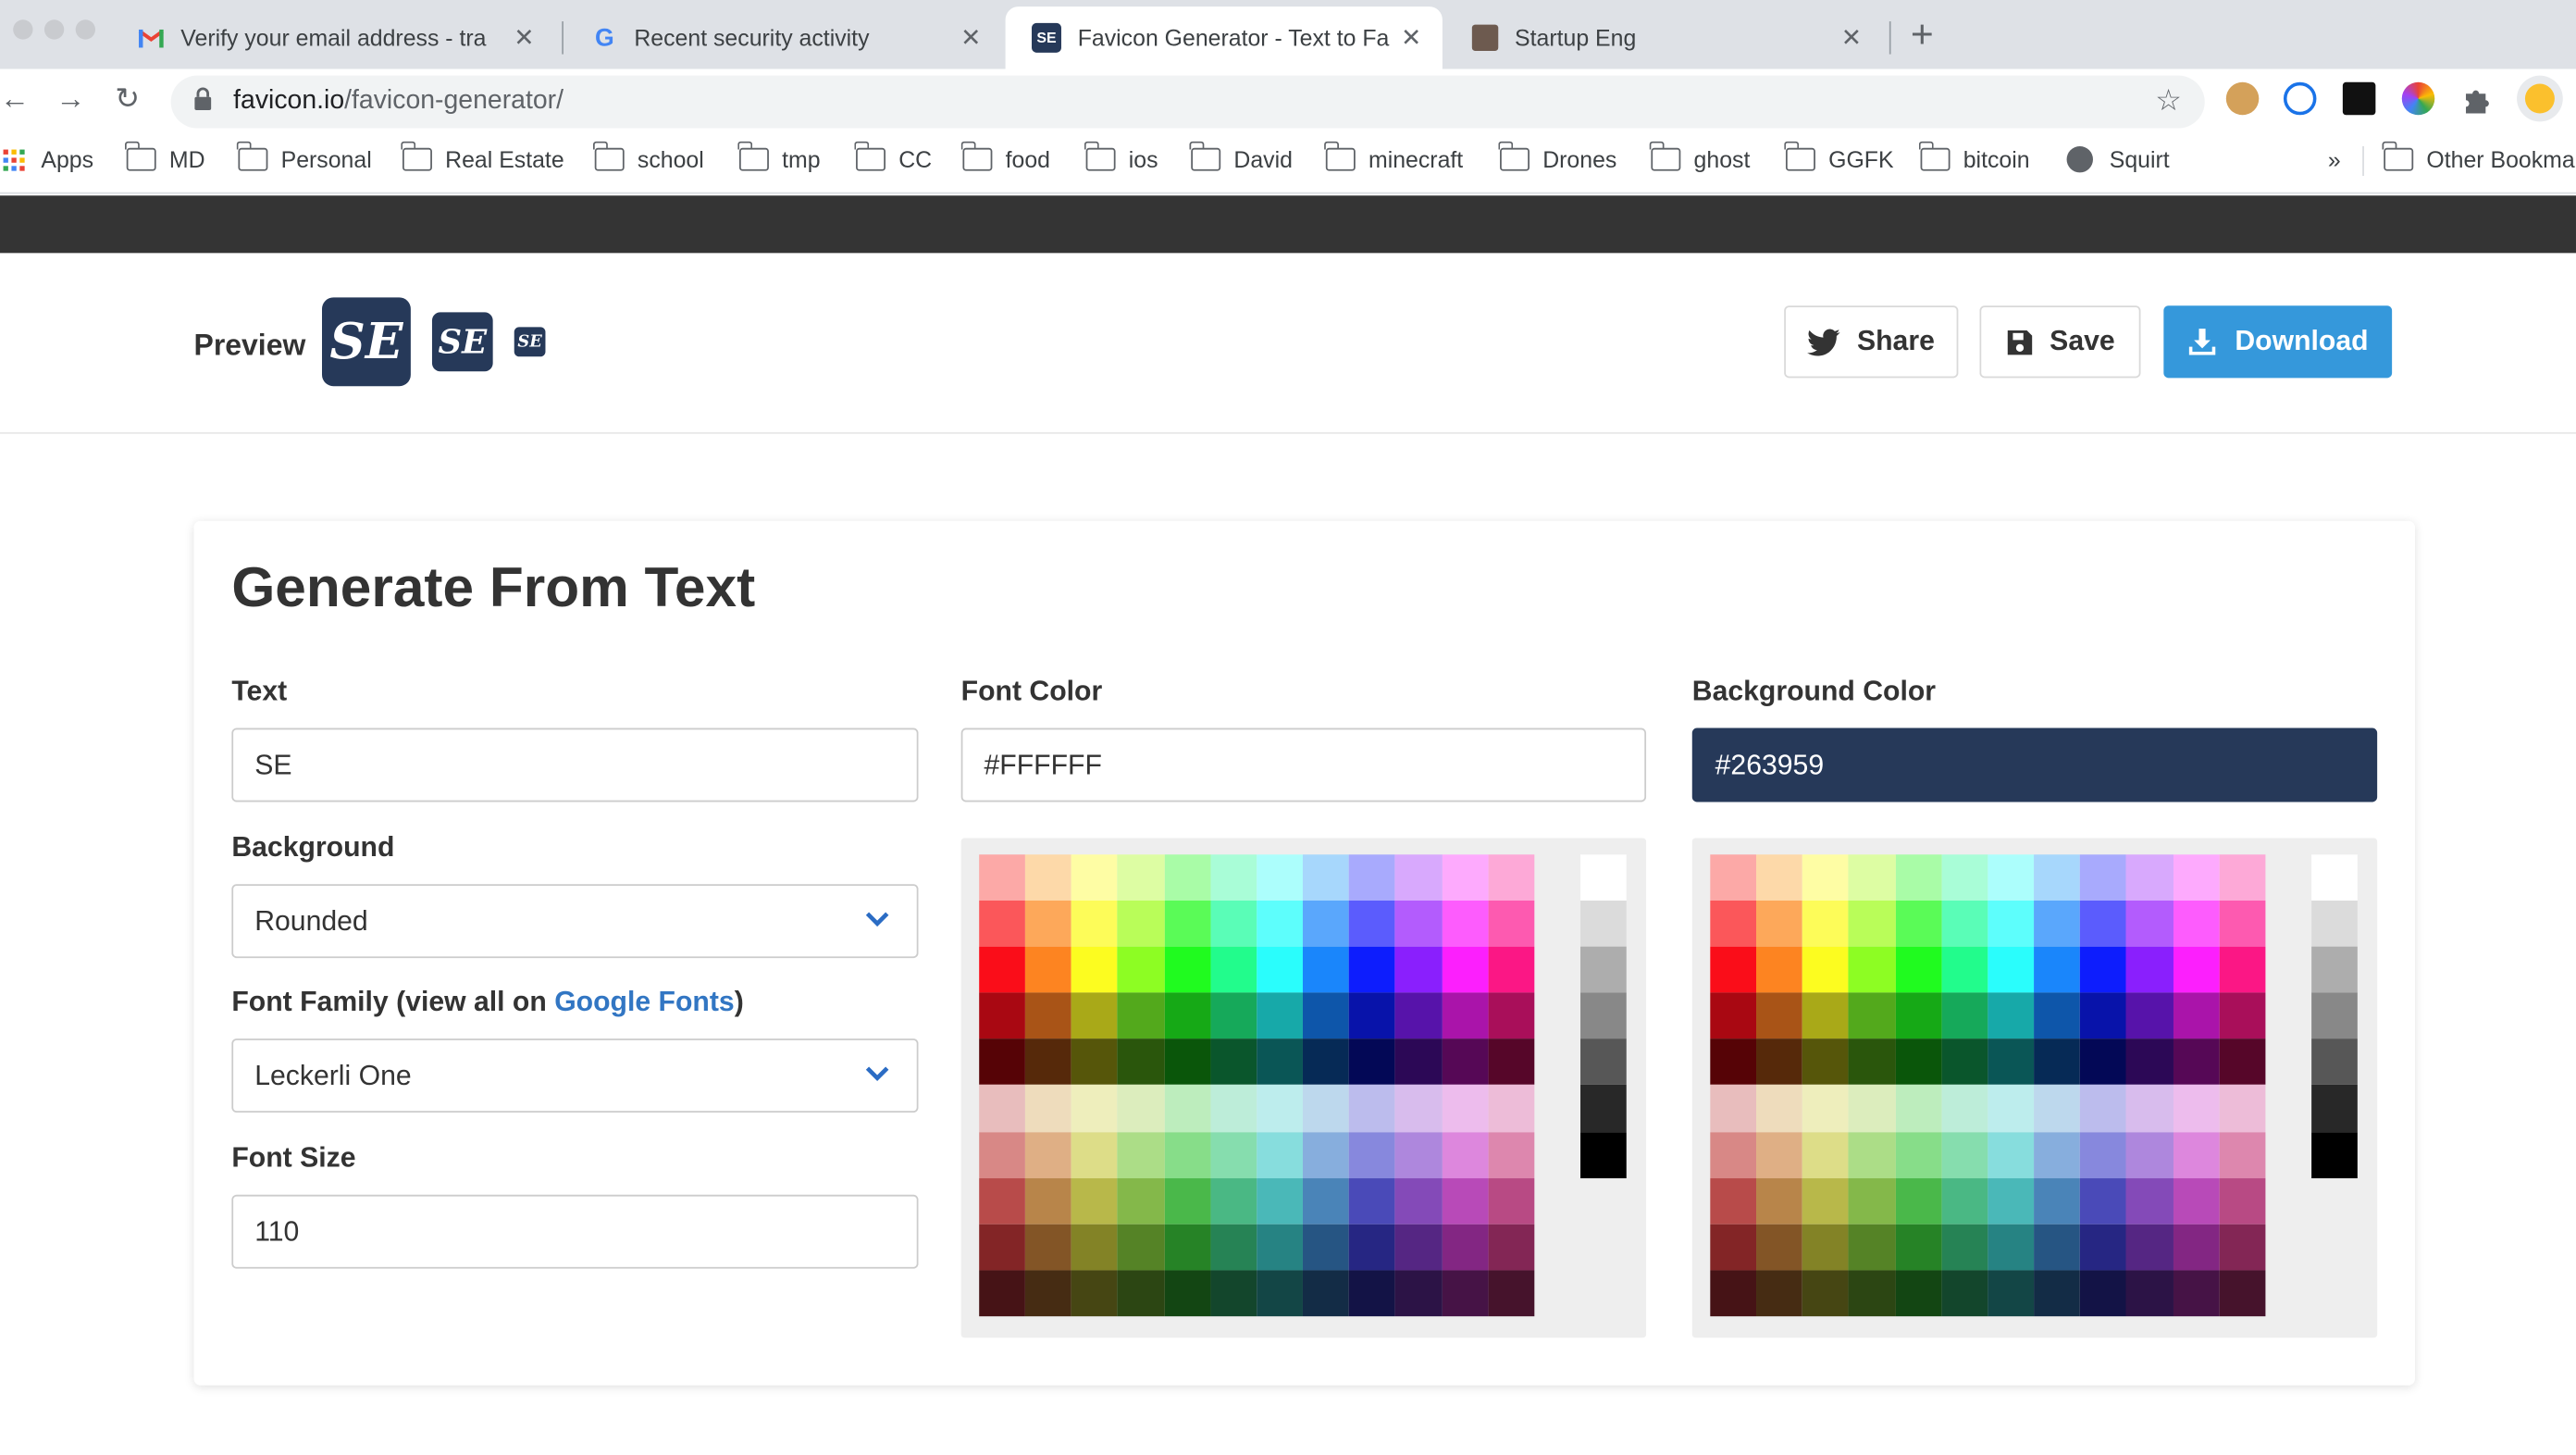  What do you see at coordinates (1187, 102) in the screenshot?
I see `address-bar: favicon.io/favicon-generator/ ☆` at bounding box center [1187, 102].